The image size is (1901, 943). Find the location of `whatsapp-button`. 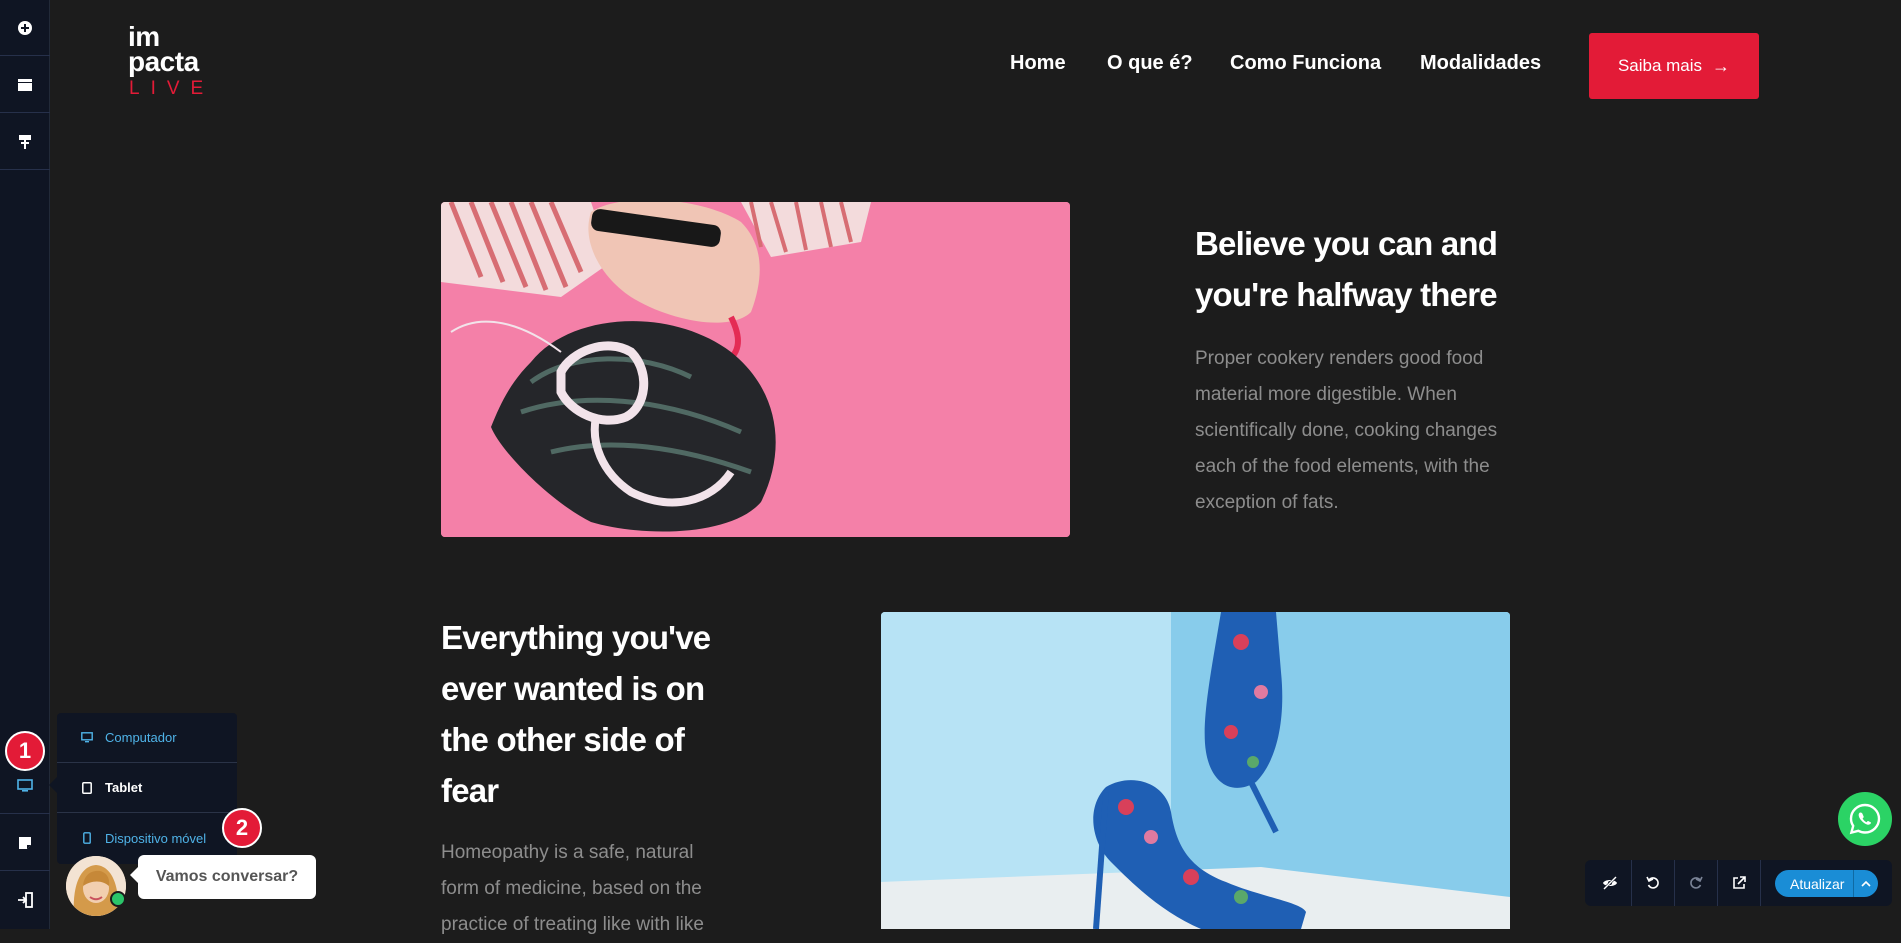

whatsapp-button is located at coordinates (1865, 819).